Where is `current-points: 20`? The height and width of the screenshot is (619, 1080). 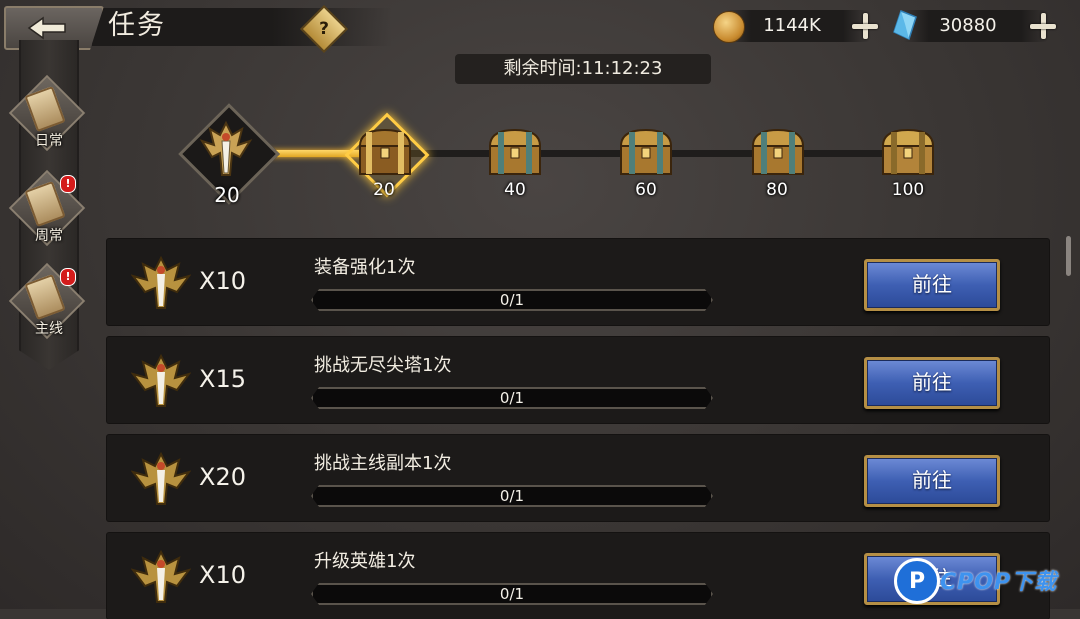
current-points: 20 is located at coordinates (227, 195).